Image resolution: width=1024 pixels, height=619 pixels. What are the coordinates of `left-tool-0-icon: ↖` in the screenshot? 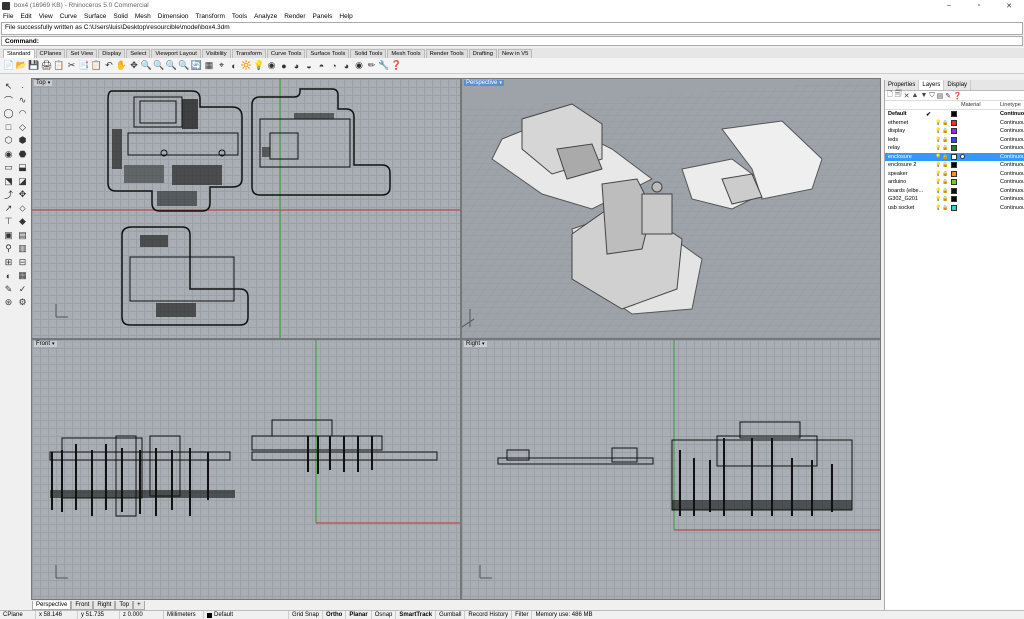 It's located at (8, 87).